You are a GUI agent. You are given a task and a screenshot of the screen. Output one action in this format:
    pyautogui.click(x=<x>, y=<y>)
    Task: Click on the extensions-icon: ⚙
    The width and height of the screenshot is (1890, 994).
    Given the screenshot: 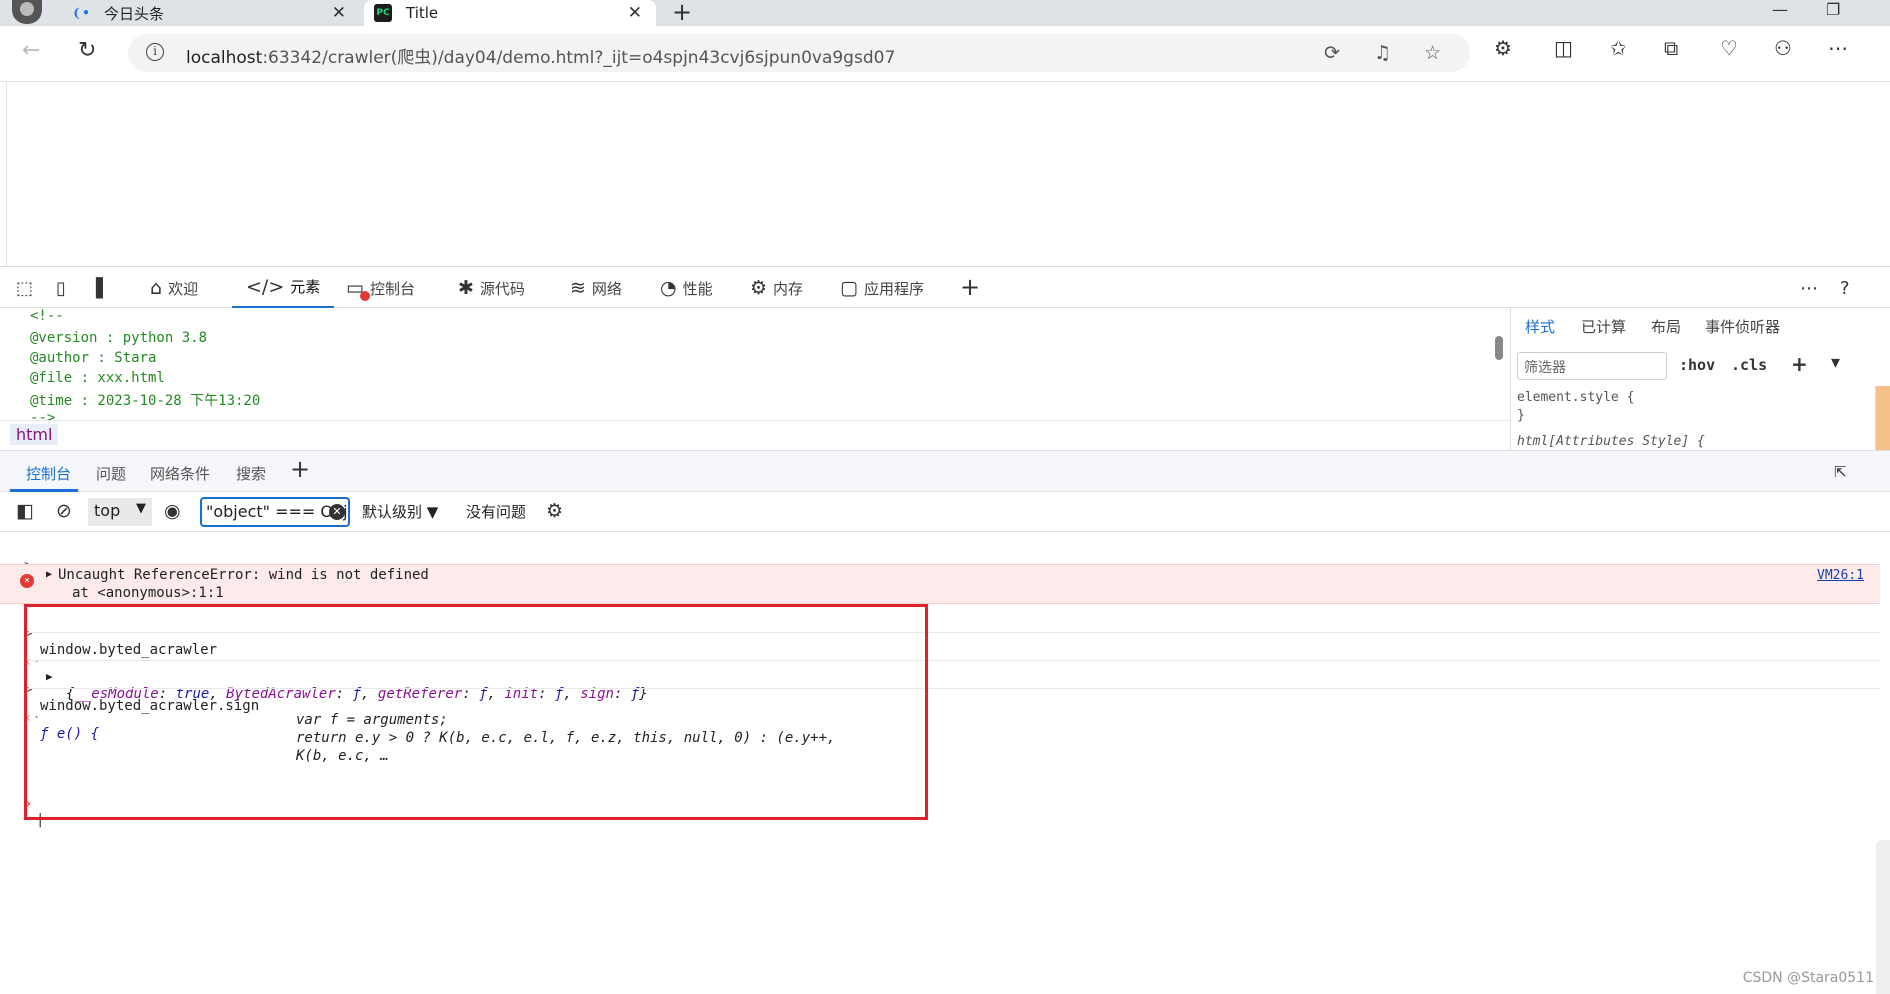 What is the action you would take?
    pyautogui.click(x=1503, y=48)
    